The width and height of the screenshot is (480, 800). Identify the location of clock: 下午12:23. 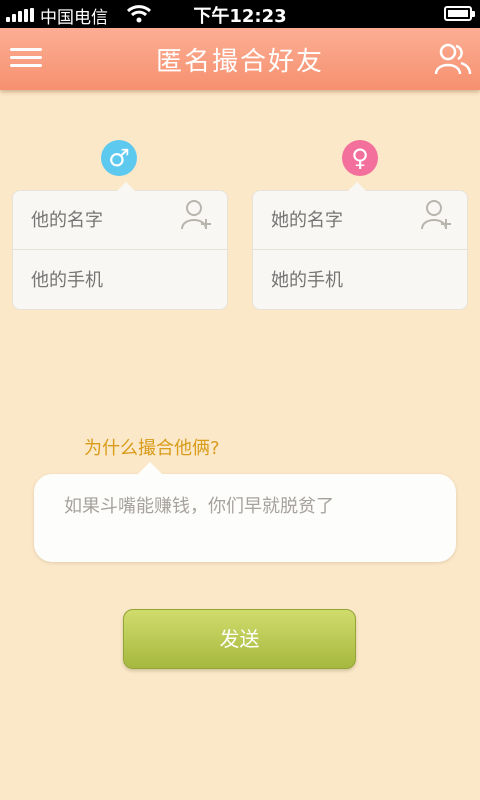
(240, 16).